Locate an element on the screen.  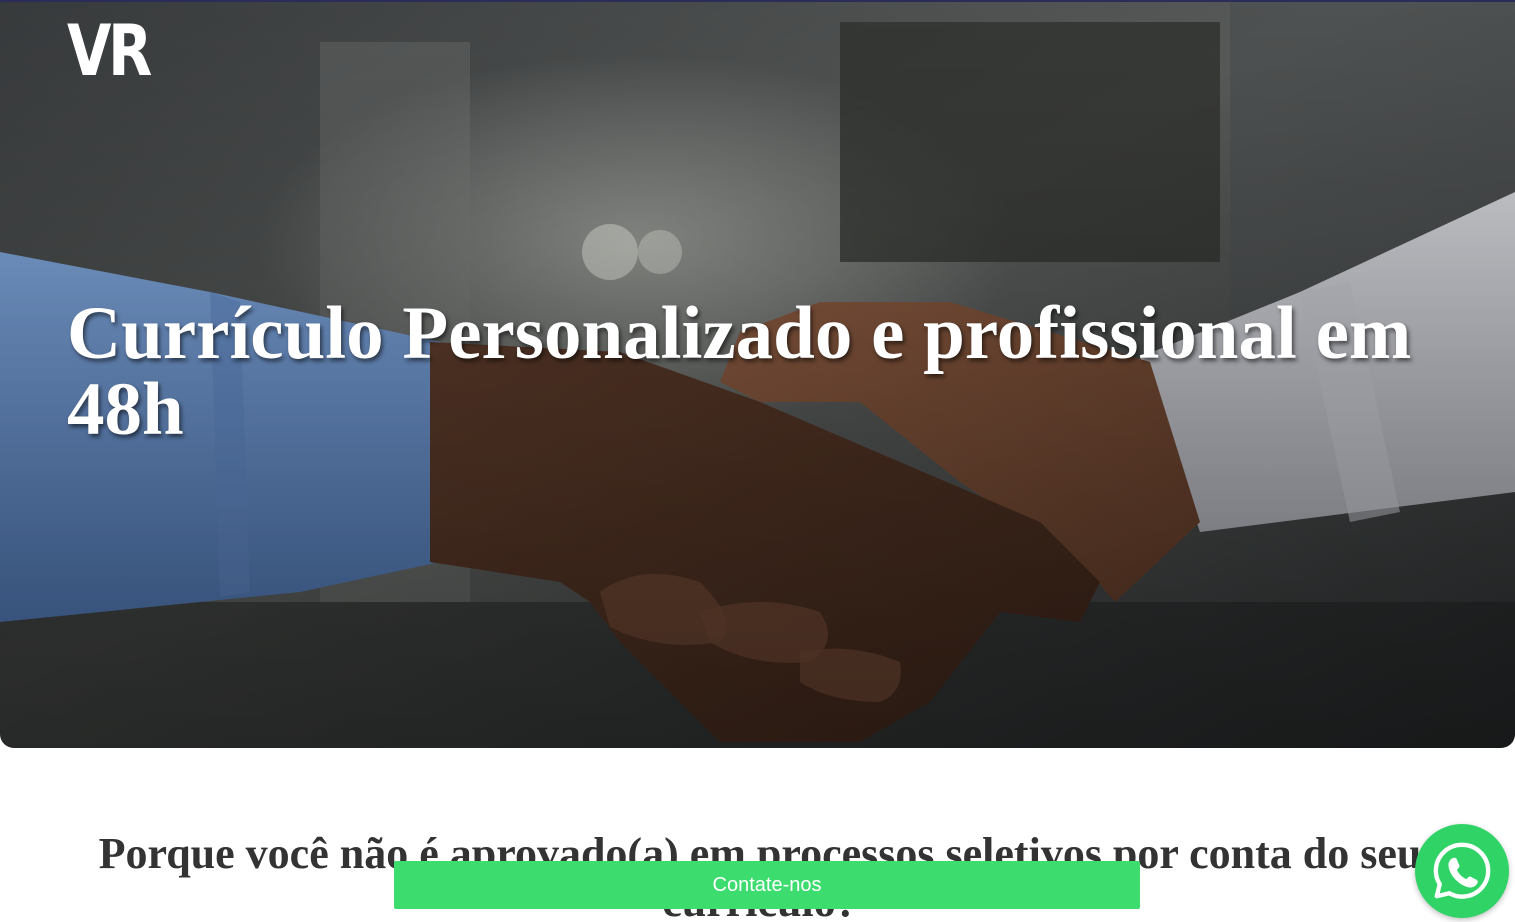
contact-button: Contate-nos is located at coordinates (767, 885).